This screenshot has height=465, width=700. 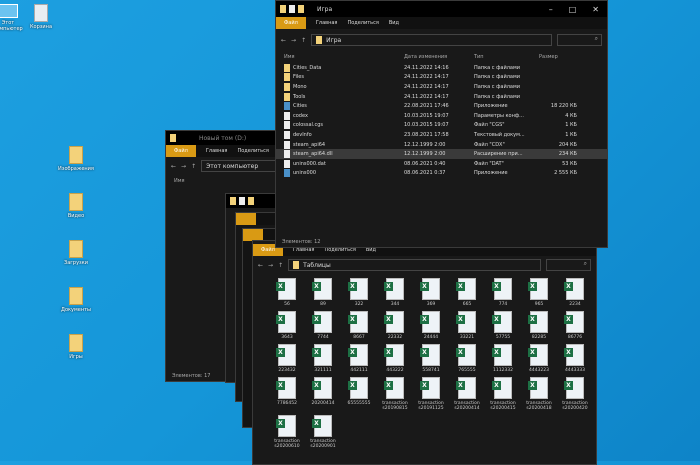 I want to click on folder-icon, so click(x=287, y=86).